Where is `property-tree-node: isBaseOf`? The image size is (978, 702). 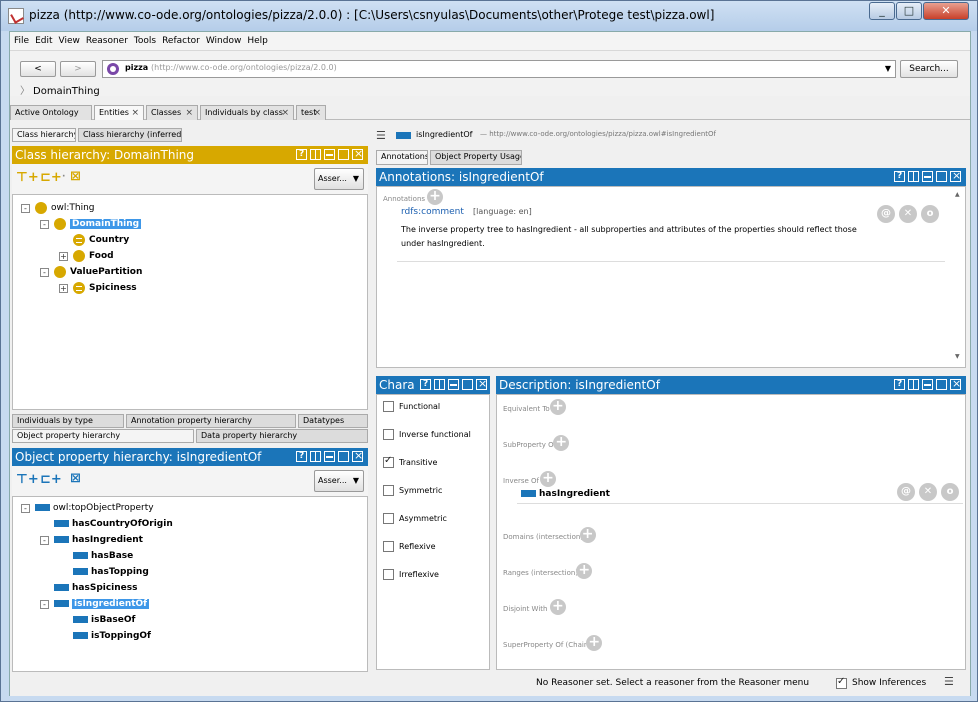 property-tree-node: isBaseOf is located at coordinates (104, 620).